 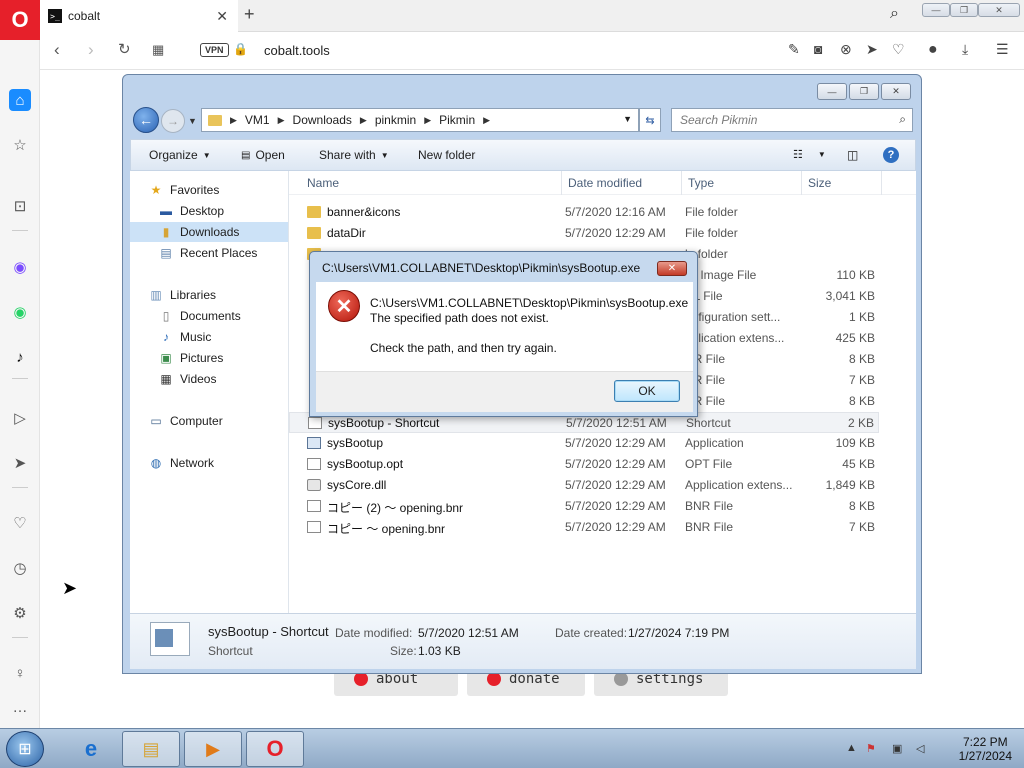 I want to click on volume-muted-icon: ◁, so click(x=920, y=748).